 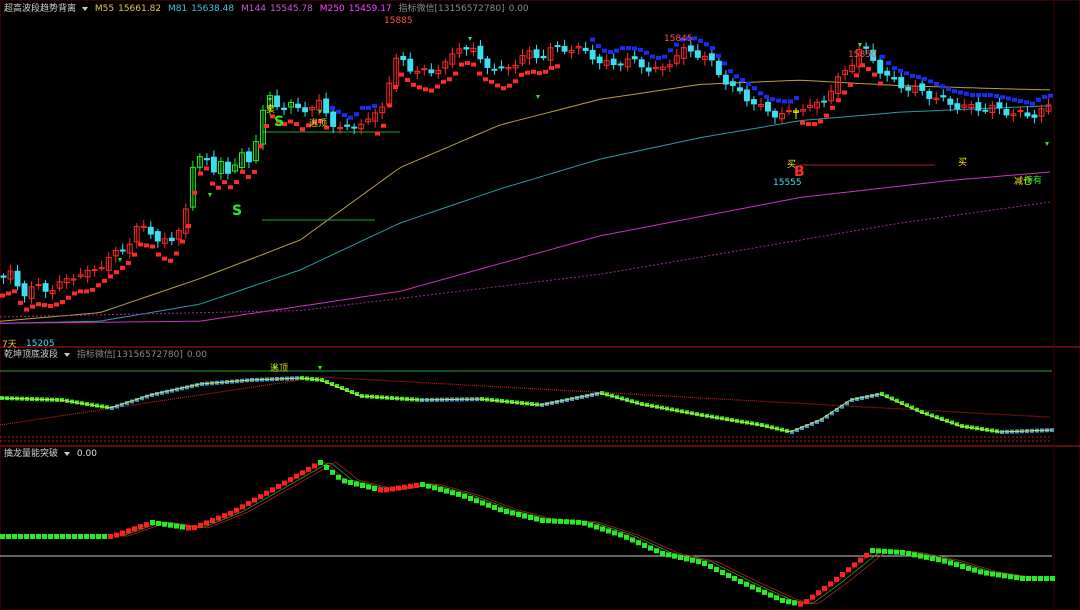 I want to click on sub1-wechat-label: 指标微信[13156572780], so click(x=129, y=355).